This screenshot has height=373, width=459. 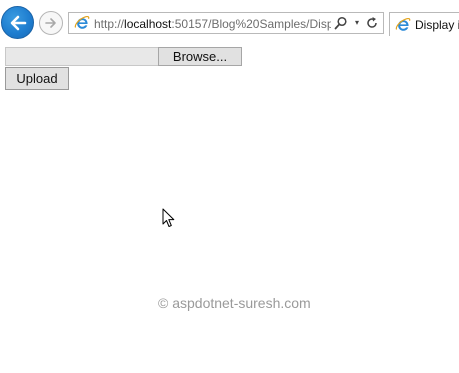 I want to click on url-path: :50157/Blog%20Samples/Disp, so click(x=251, y=24).